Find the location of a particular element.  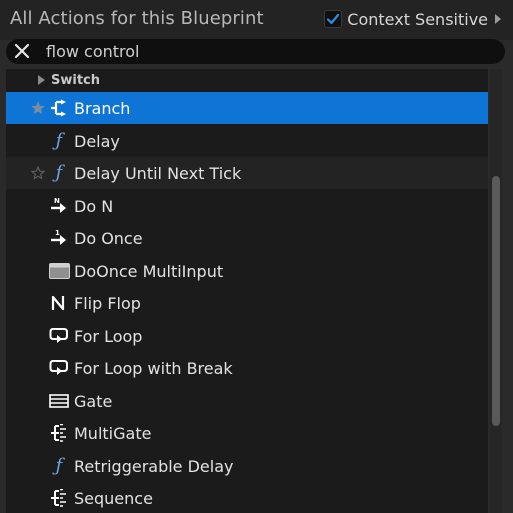

list-item-branch: Branch is located at coordinates (247, 108).